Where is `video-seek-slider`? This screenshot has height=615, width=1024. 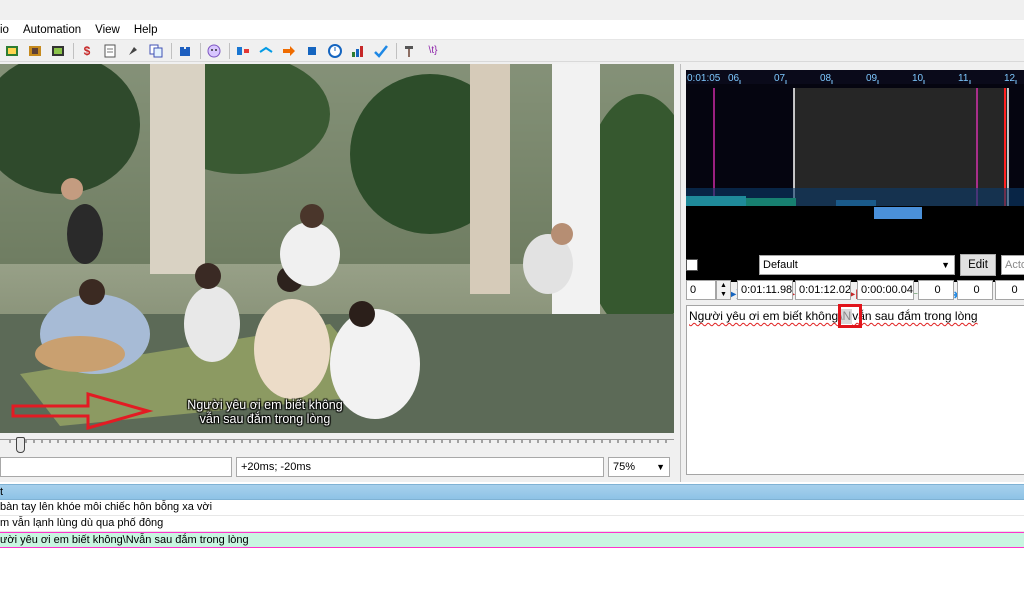 video-seek-slider is located at coordinates (337, 444).